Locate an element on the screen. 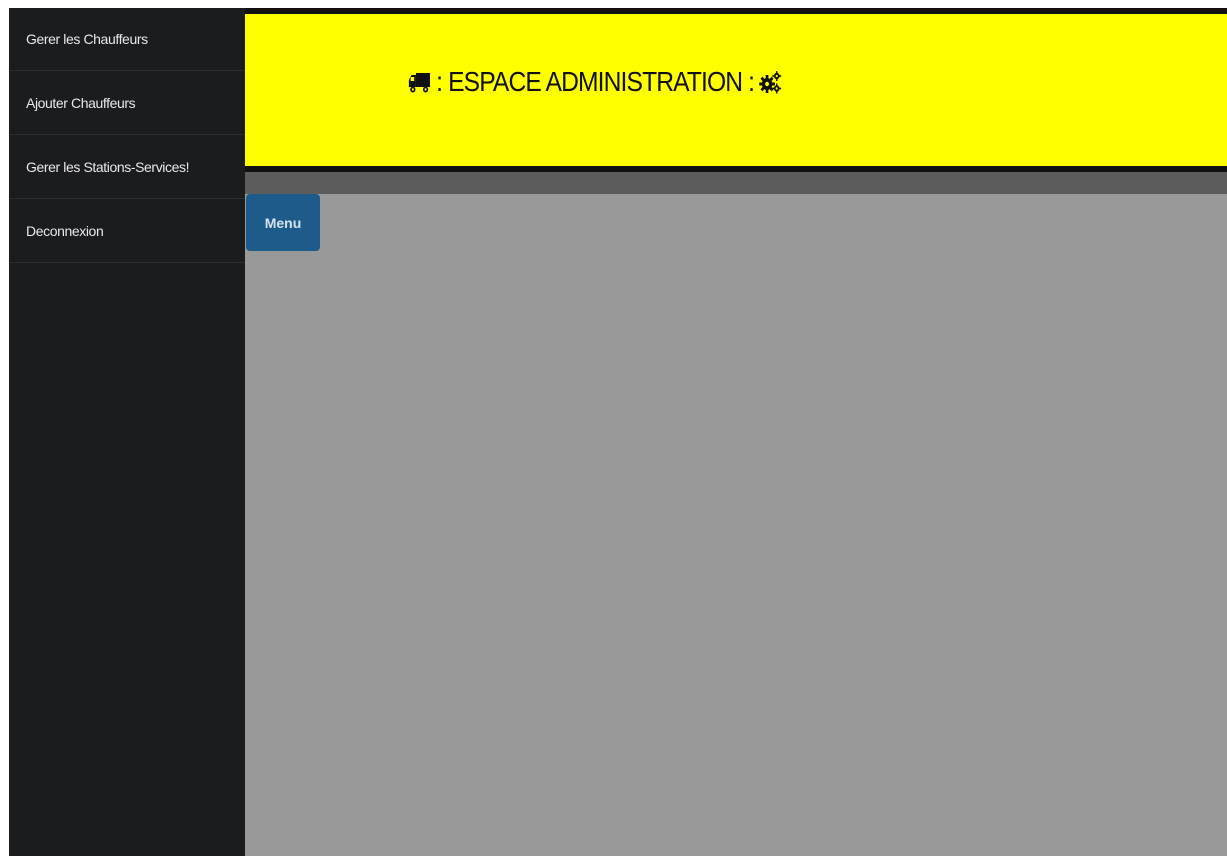 The width and height of the screenshot is (1227, 856). gears-icon is located at coordinates (770, 82).